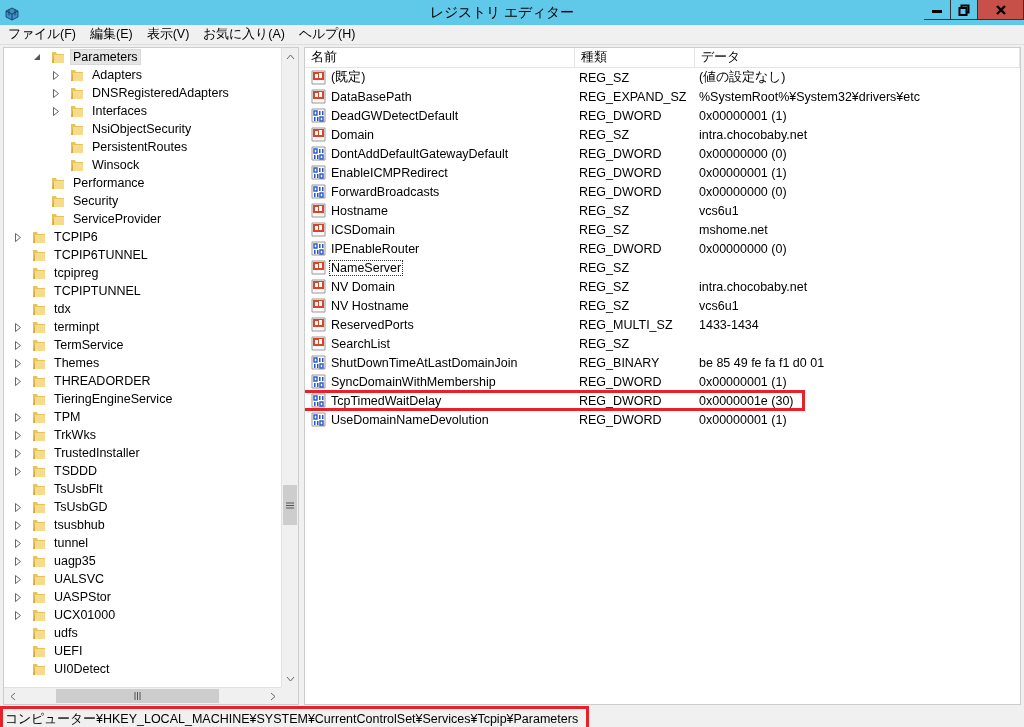 The image size is (1024, 727). What do you see at coordinates (68, 651) in the screenshot?
I see `tree-item: UEFI` at bounding box center [68, 651].